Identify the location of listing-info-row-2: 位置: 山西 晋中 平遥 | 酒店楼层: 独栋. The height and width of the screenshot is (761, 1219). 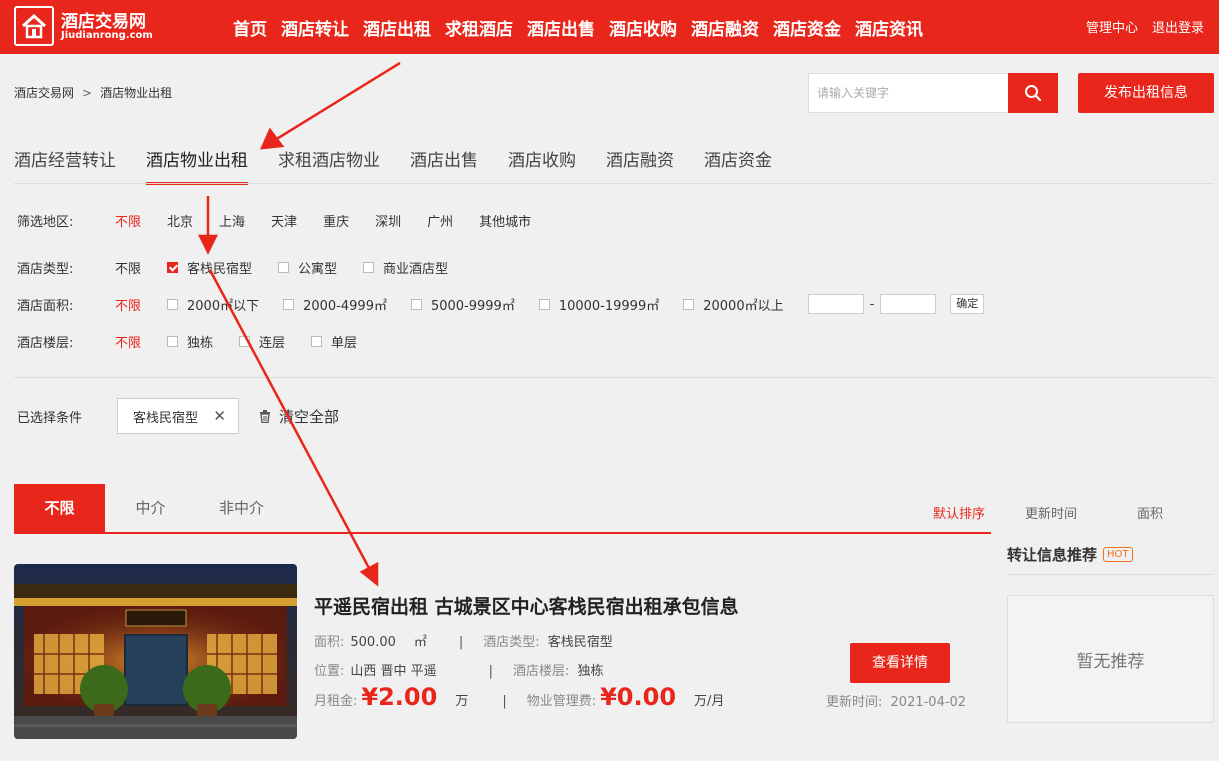
(458, 669).